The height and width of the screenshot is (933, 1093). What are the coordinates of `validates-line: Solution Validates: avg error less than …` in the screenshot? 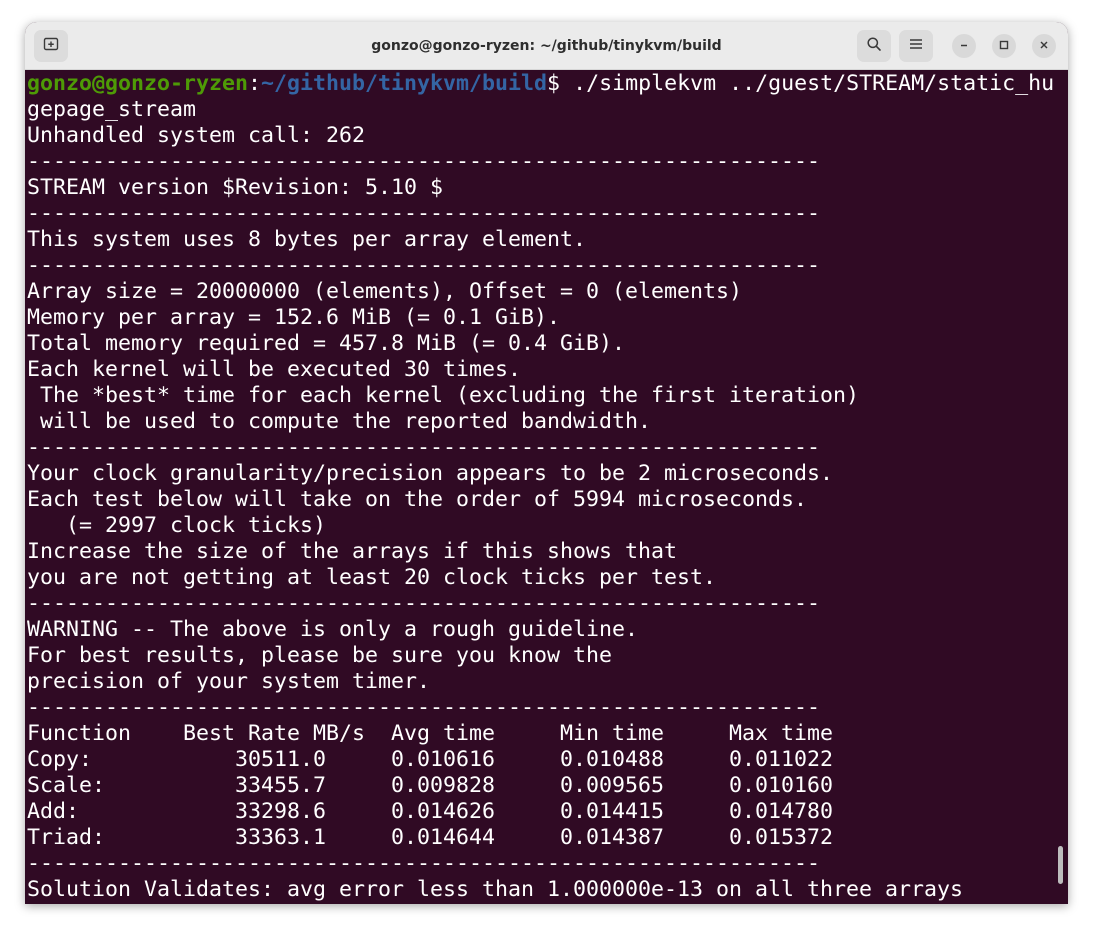 It's located at (495, 889).